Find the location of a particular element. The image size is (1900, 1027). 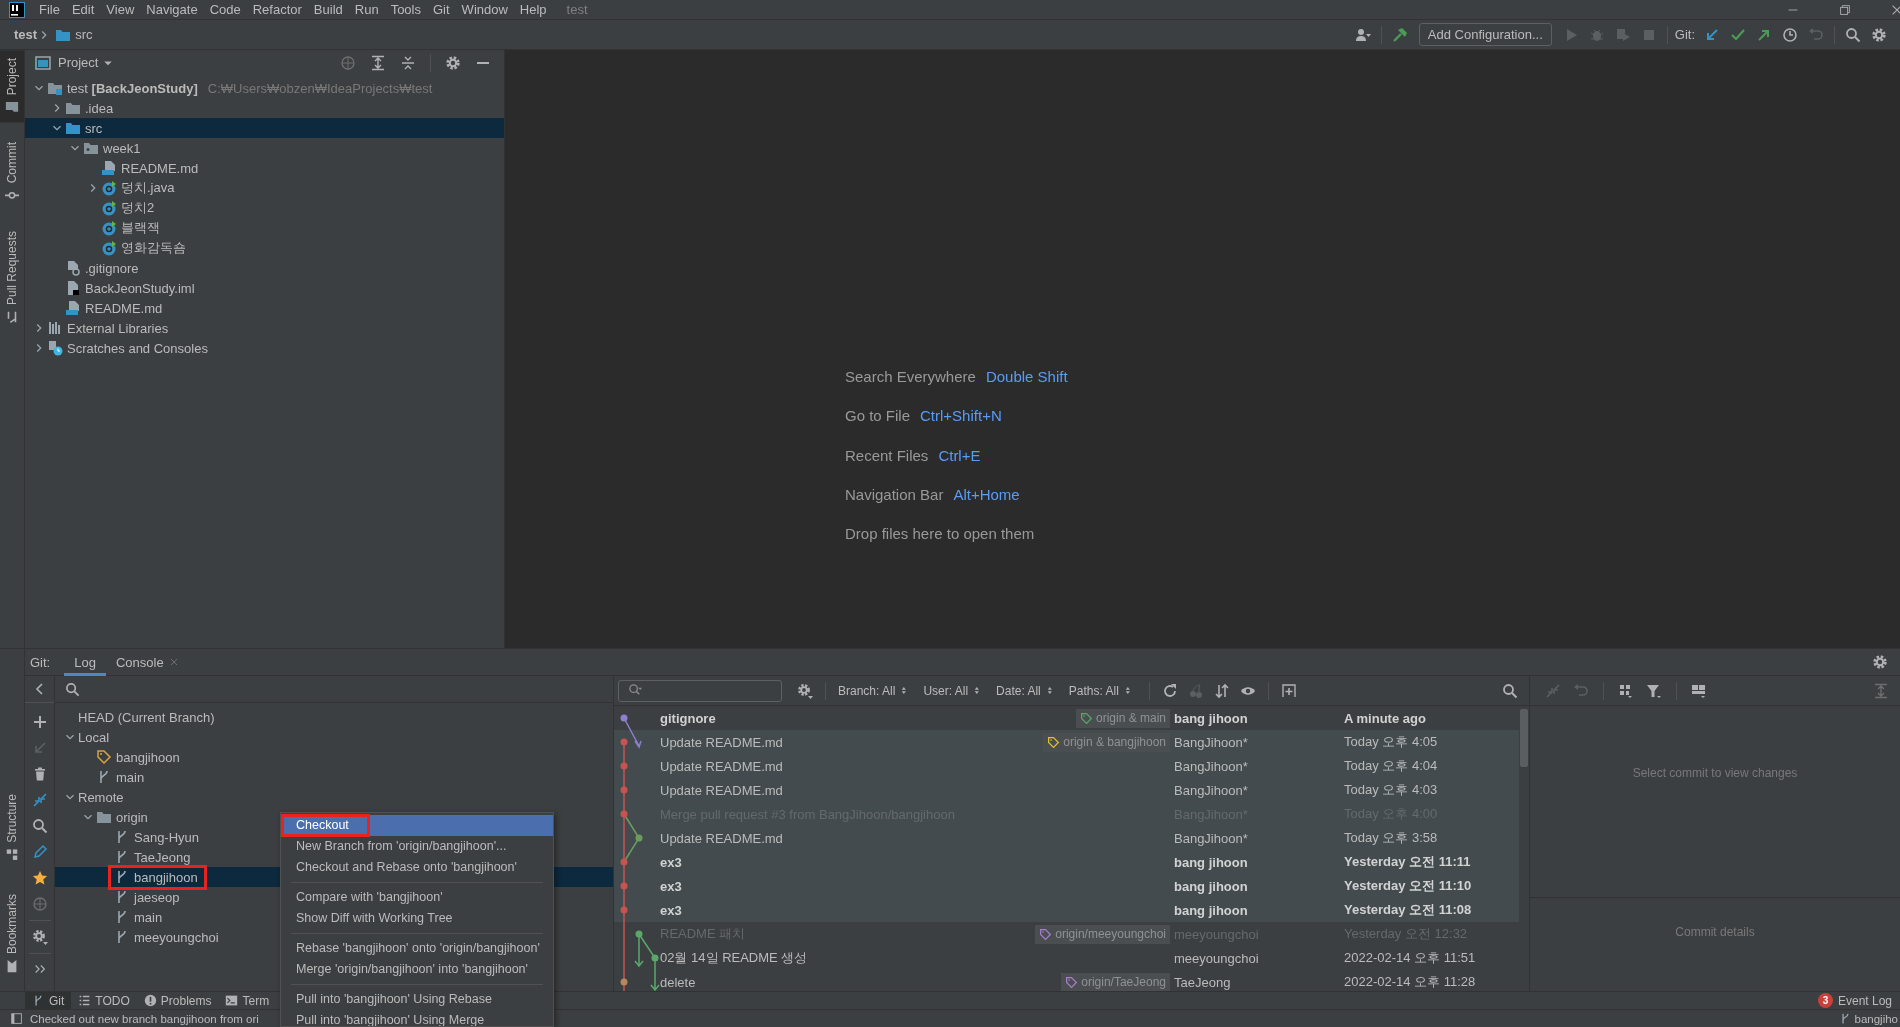

commit-date: Today 오후 3:58 is located at coordinates (1391, 838).